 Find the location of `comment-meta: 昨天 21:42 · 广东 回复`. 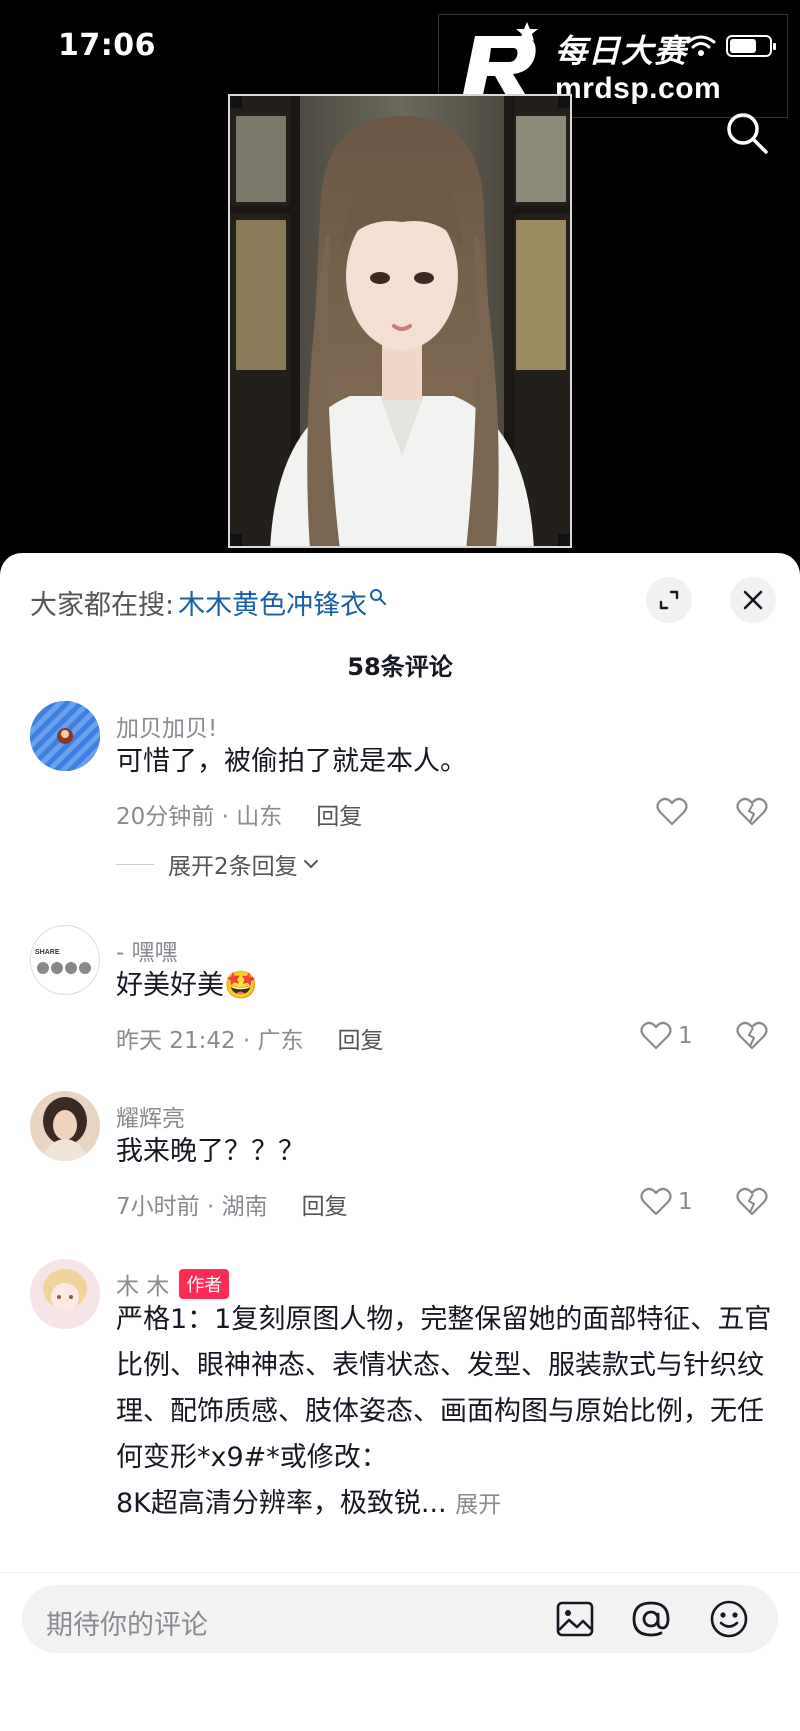

comment-meta: 昨天 21:42 · 广东 回复 is located at coordinates (250, 1038).